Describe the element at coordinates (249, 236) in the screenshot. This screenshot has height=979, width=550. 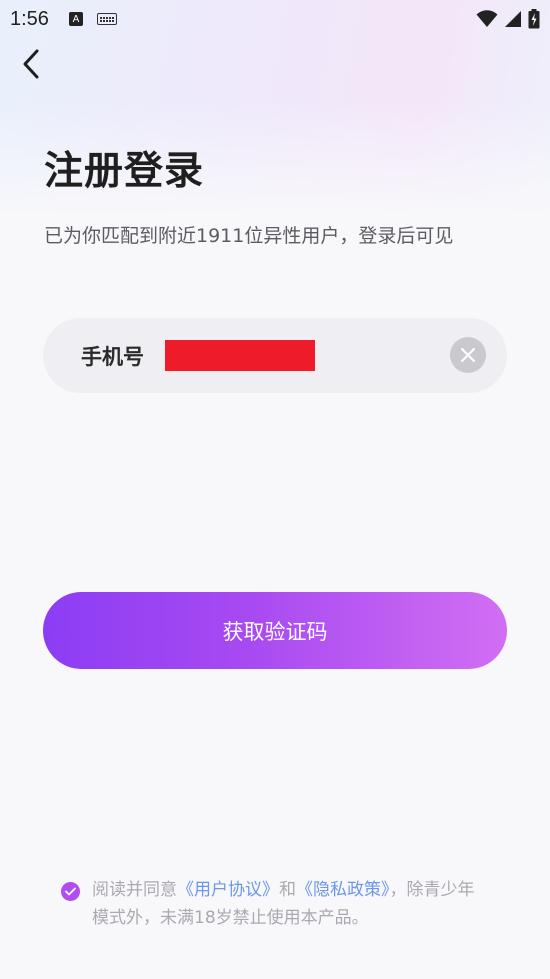
I see `page-subtitle: 已为你匹配到附近1911位异性用户，登录后可见` at that location.